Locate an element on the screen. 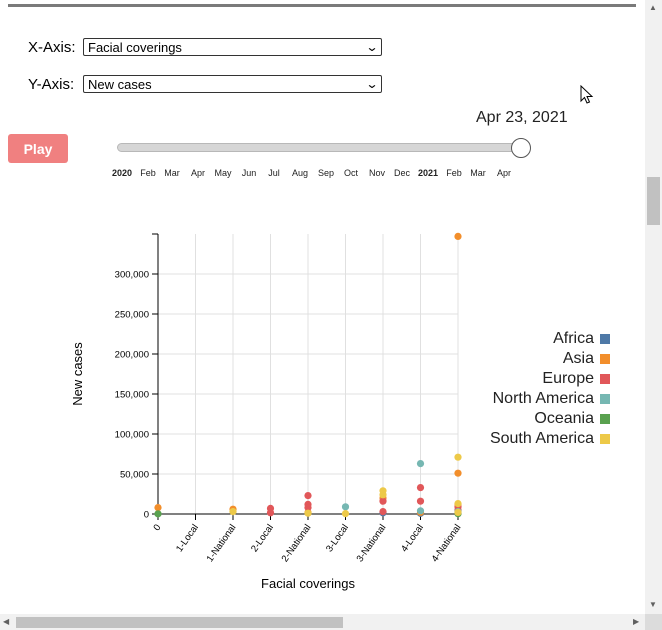 This screenshot has height=630, width=662. y-tick-label: 150,000 is located at coordinates (132, 395).